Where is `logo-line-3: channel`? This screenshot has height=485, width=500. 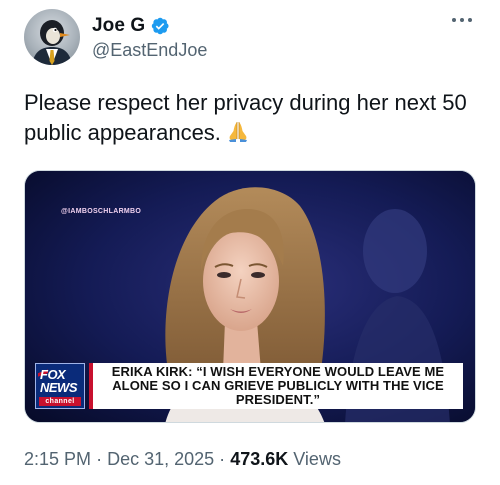 logo-line-3: channel is located at coordinates (60, 401).